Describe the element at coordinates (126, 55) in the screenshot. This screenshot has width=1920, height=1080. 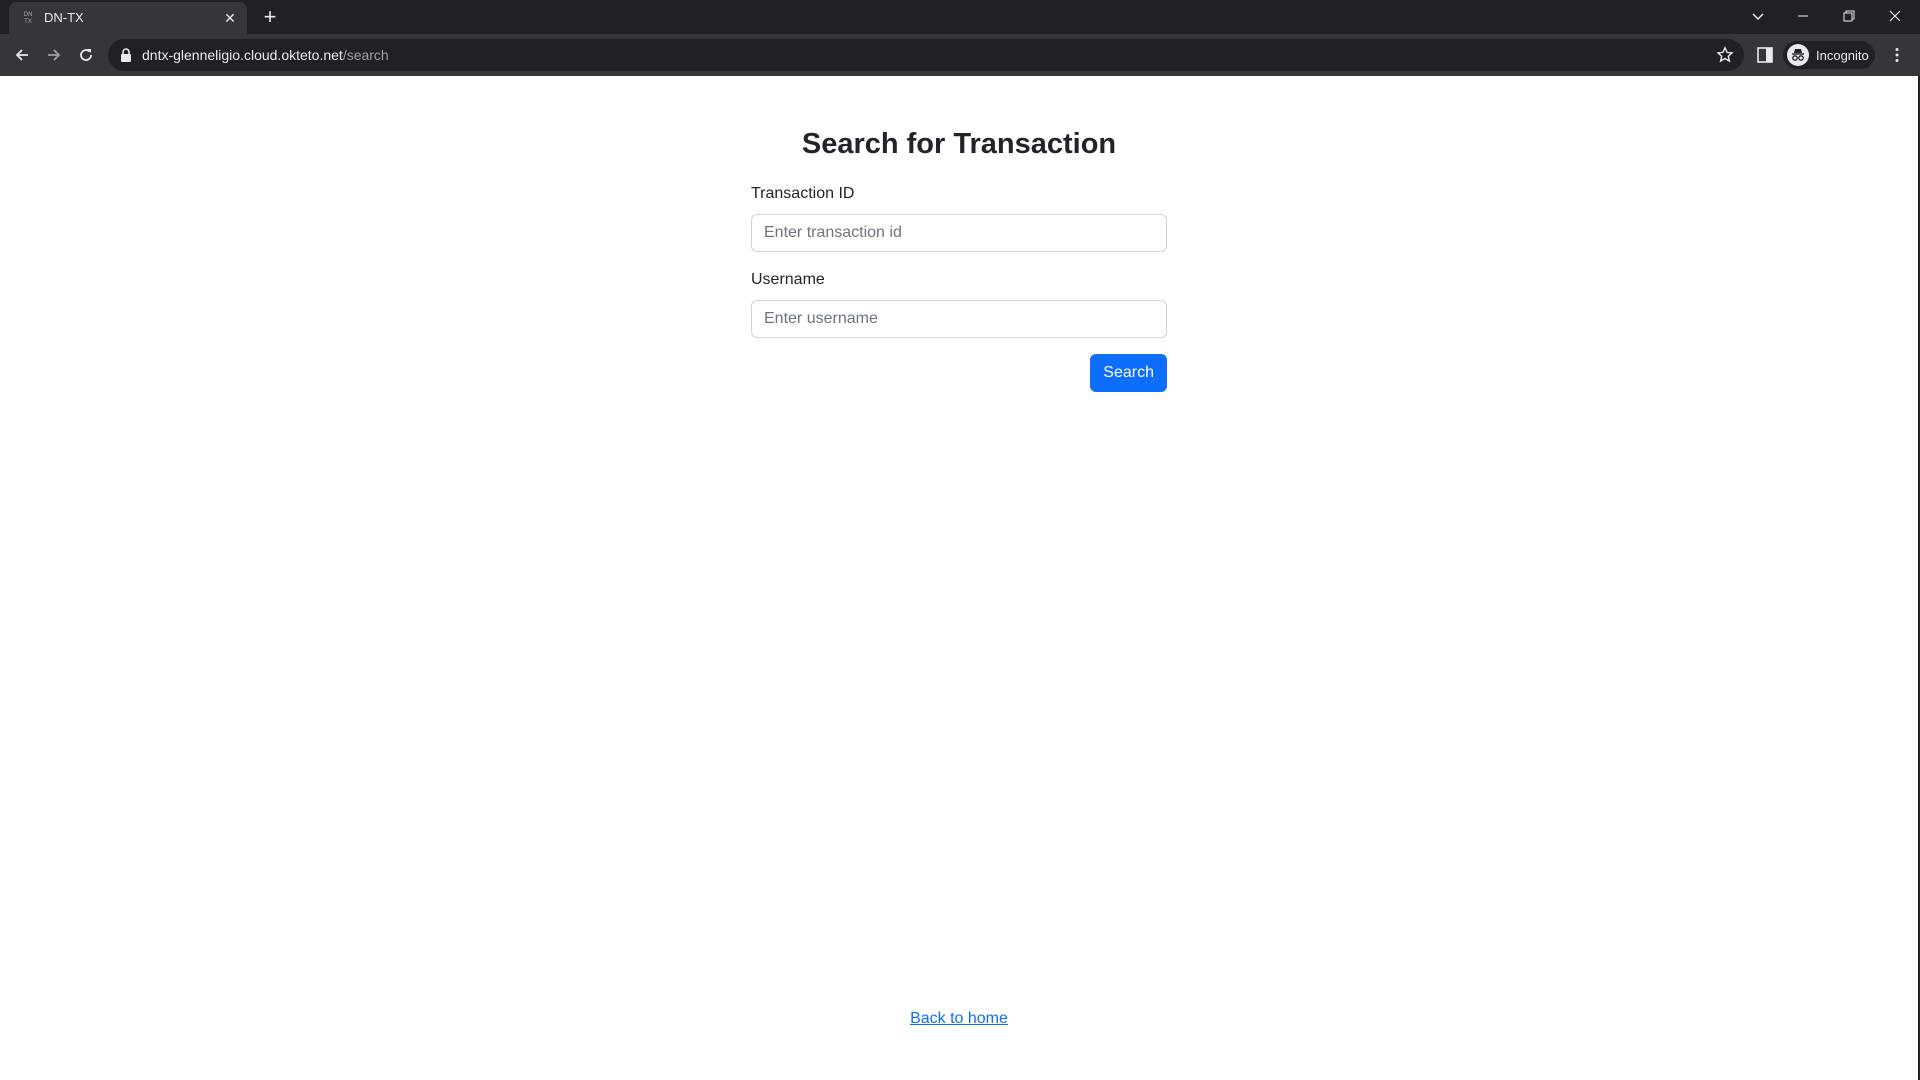
I see `lock-icon` at that location.